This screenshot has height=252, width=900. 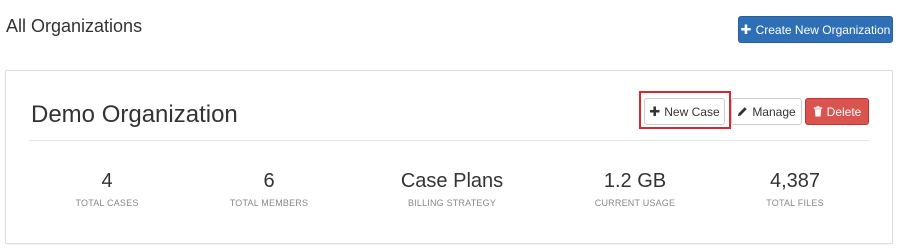 I want to click on new-case-button: ✚ New Case, so click(x=684, y=111).